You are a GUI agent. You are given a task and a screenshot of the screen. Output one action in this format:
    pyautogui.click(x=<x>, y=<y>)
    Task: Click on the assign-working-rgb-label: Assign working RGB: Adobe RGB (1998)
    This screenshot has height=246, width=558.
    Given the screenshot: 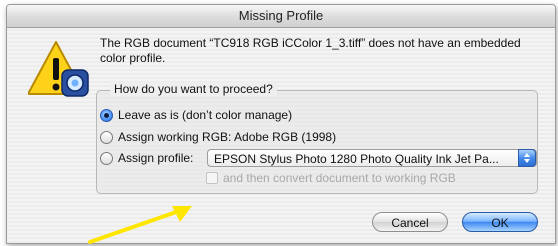 What is the action you would take?
    pyautogui.click(x=227, y=137)
    